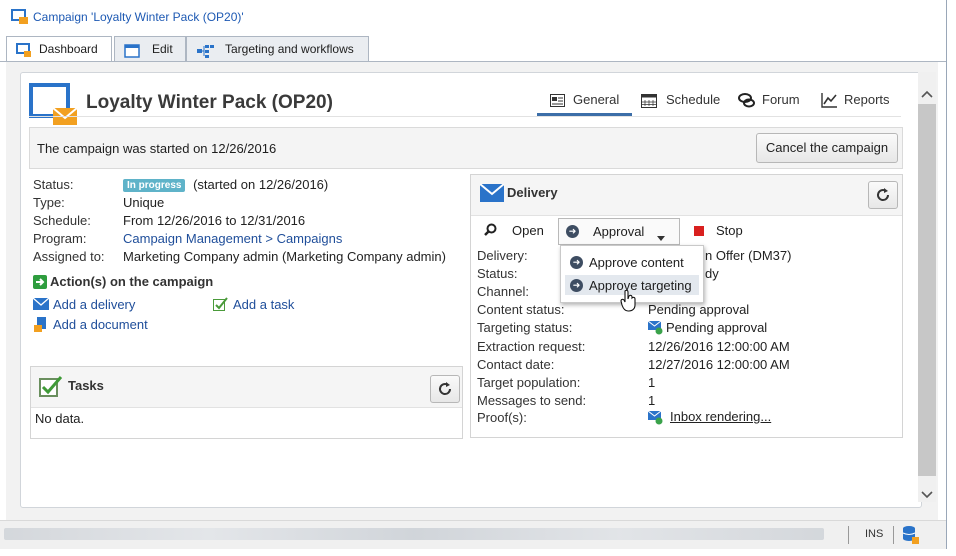  Describe the element at coordinates (51, 387) in the screenshot. I see `tasks-check-icon` at that location.